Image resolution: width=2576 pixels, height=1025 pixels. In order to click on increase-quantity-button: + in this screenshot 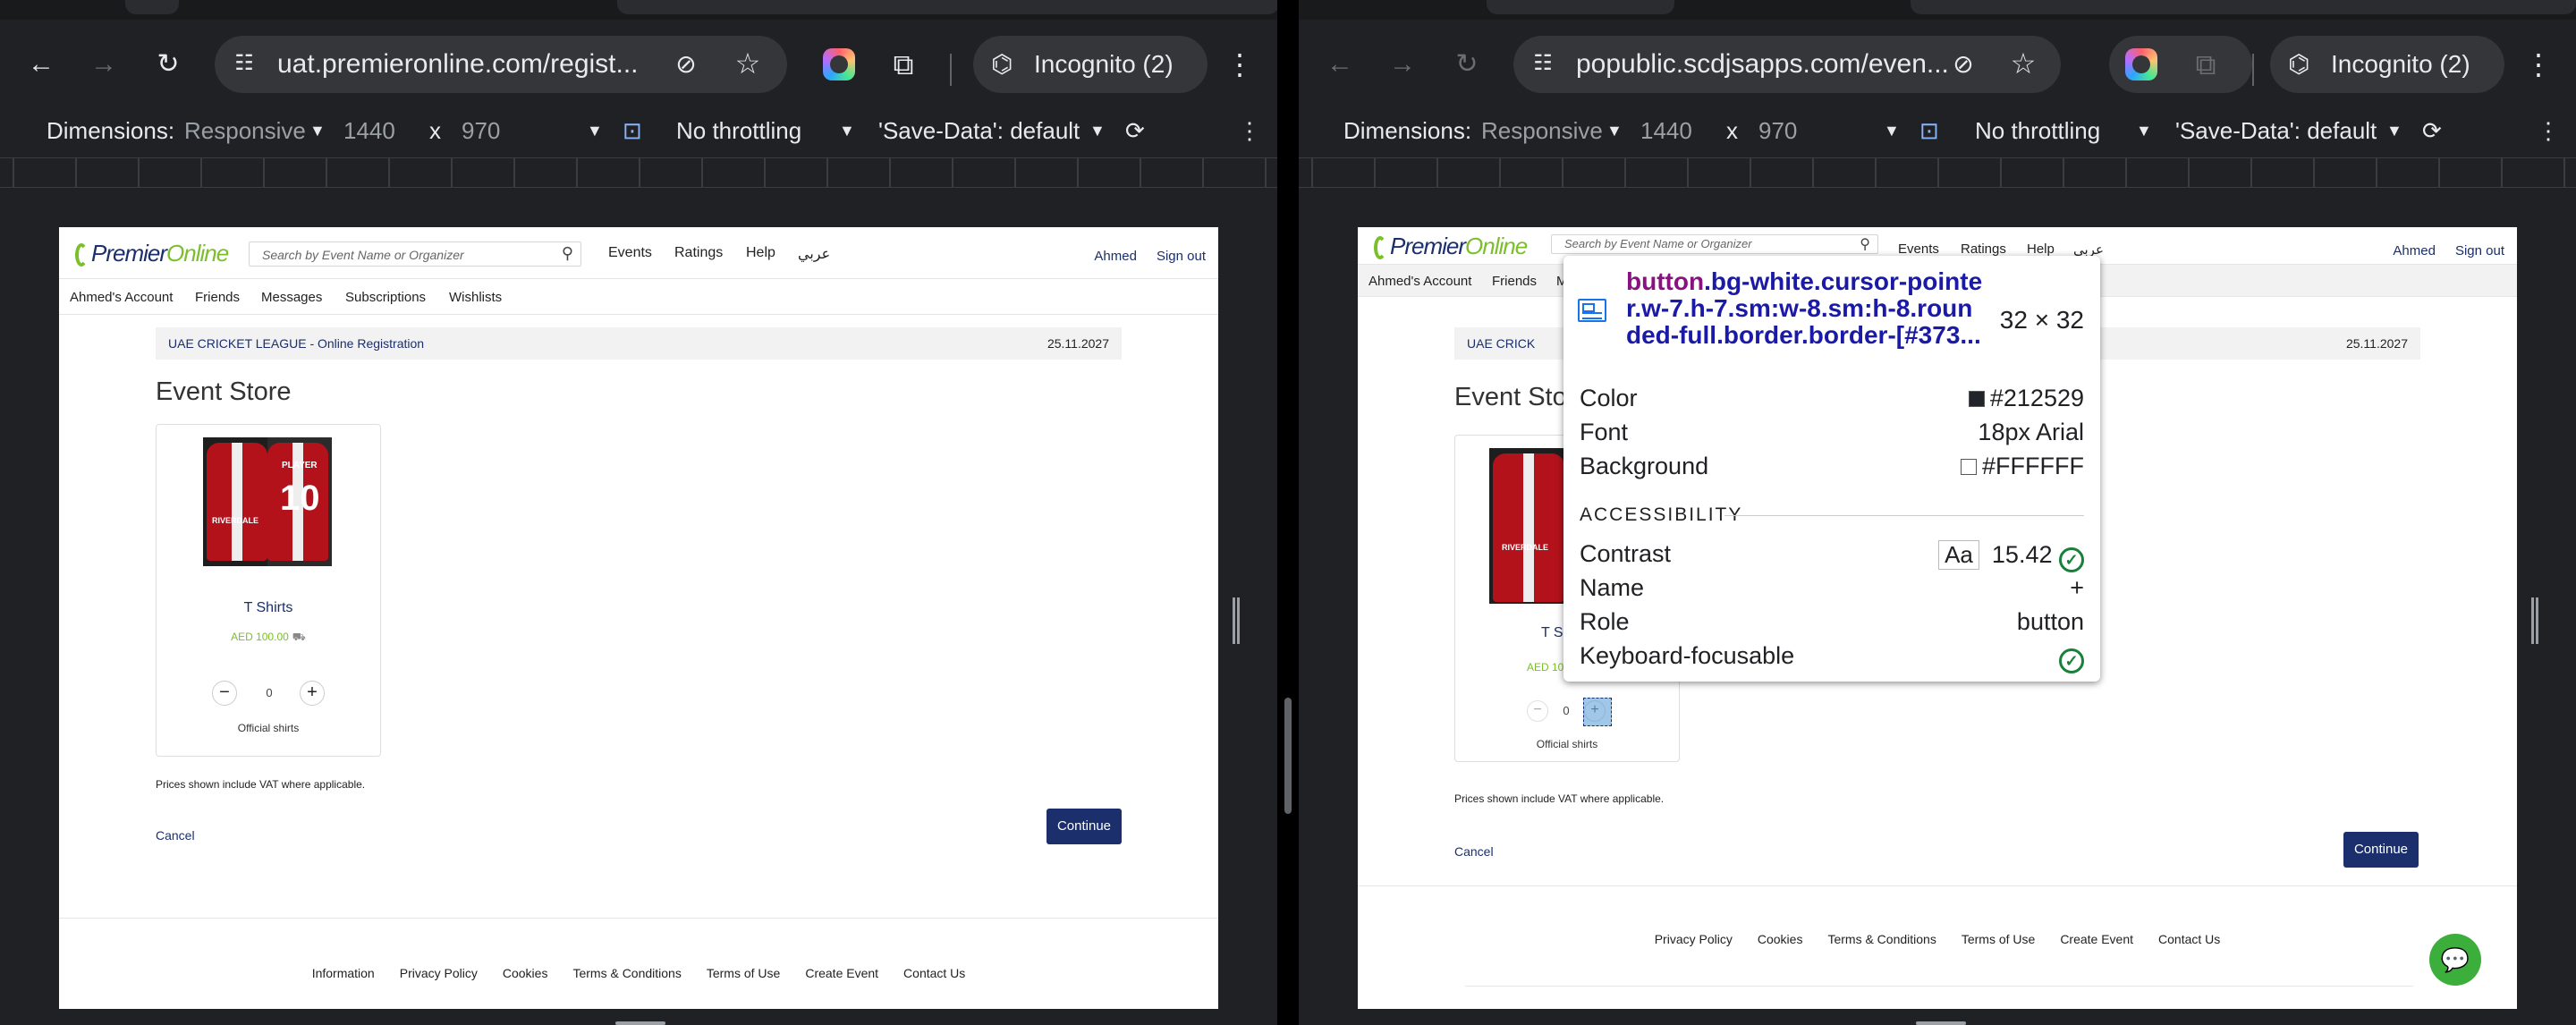, I will do `click(312, 694)`.